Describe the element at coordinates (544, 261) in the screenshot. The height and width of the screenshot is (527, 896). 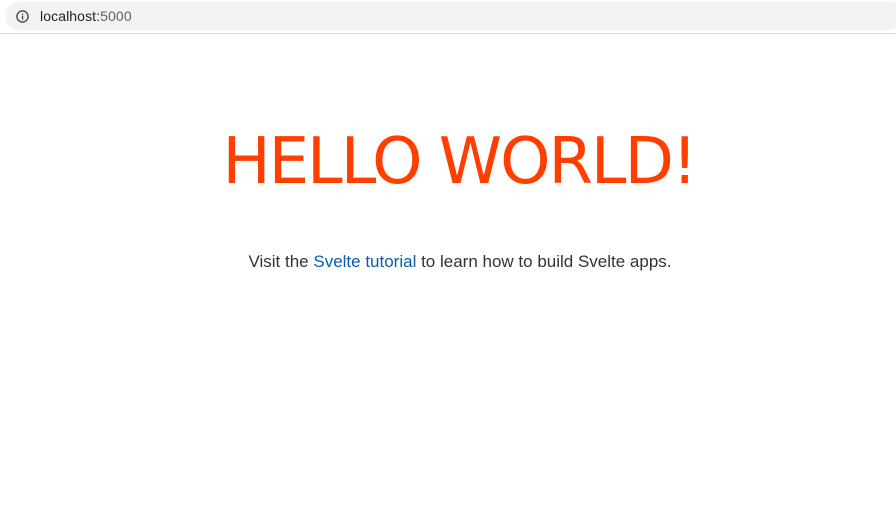
I see `intro-text-after: to learn how to build Svelte apps.` at that location.